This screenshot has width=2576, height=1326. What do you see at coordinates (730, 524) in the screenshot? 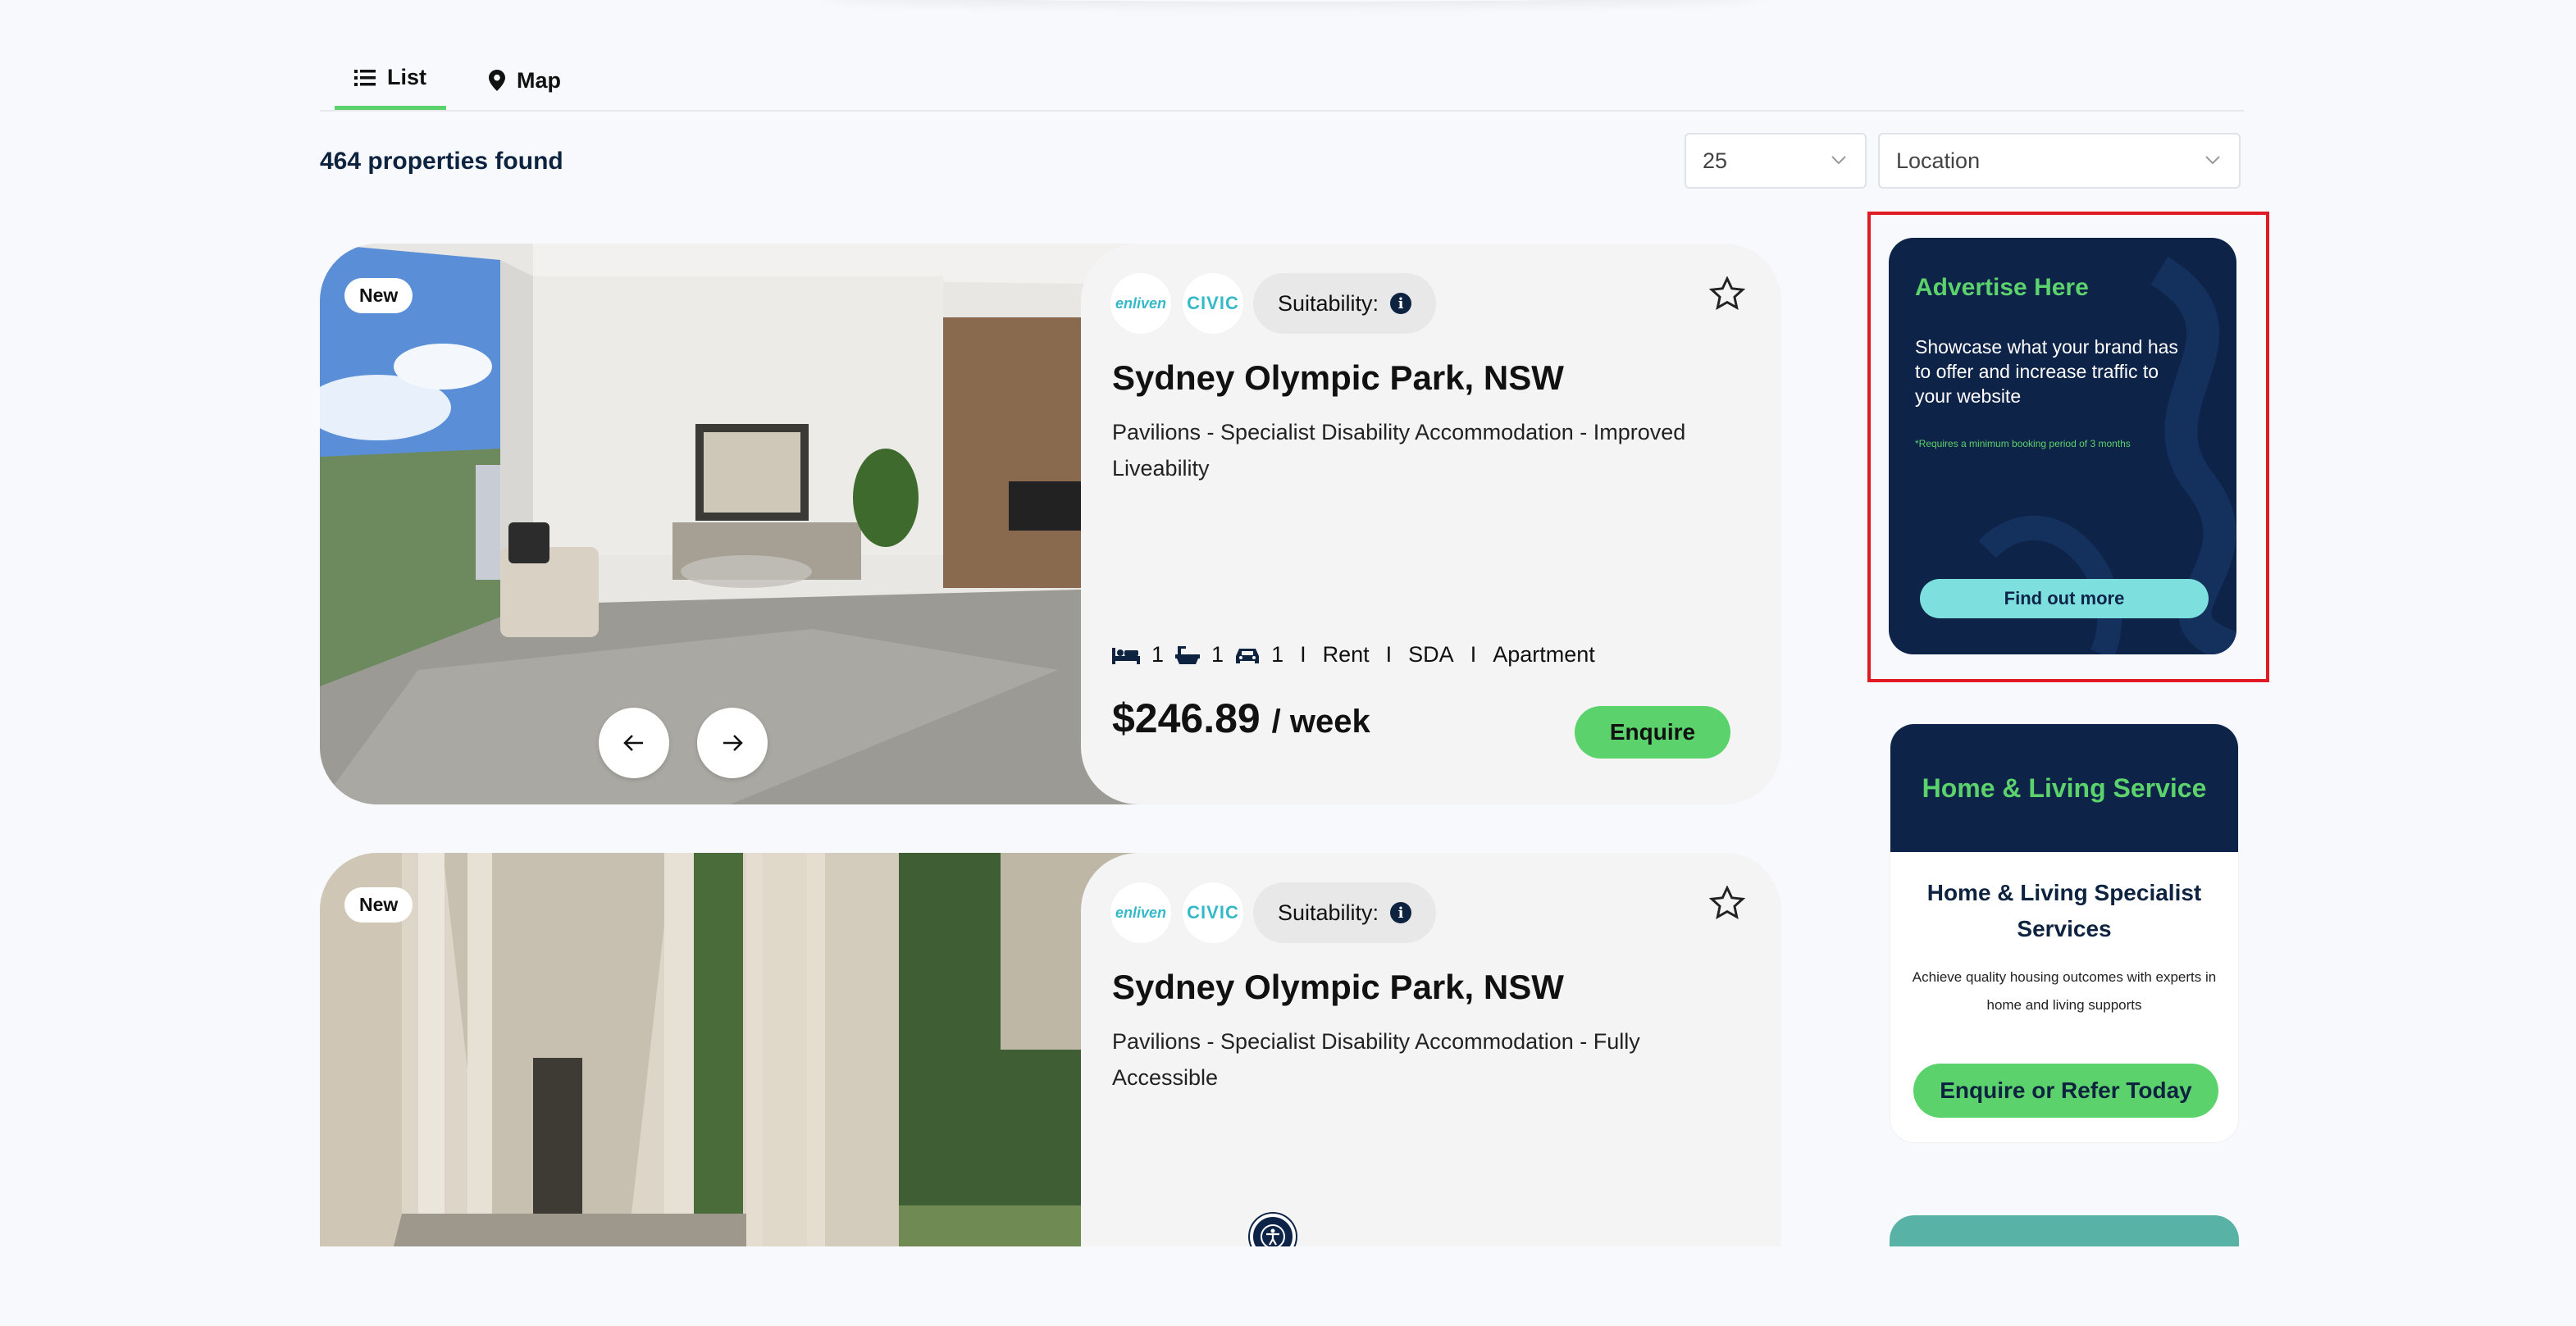
I see `property-photo: New` at bounding box center [730, 524].